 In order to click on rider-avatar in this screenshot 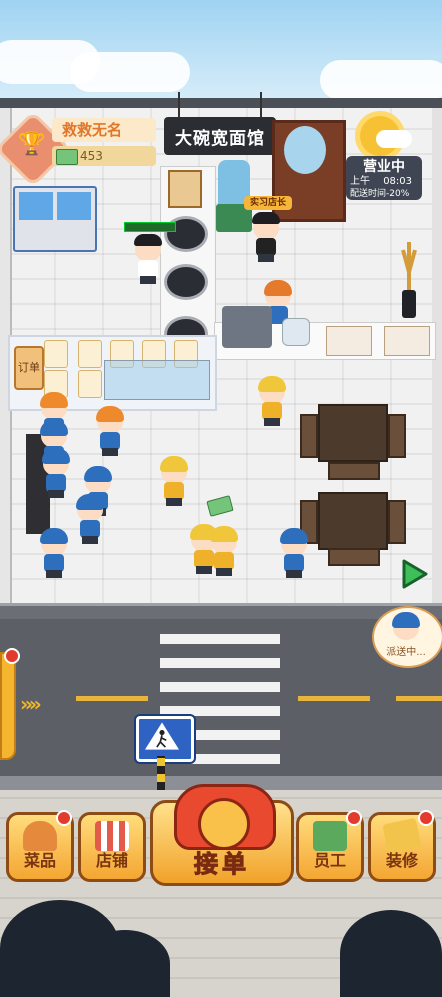, I will do `click(406, 627)`.